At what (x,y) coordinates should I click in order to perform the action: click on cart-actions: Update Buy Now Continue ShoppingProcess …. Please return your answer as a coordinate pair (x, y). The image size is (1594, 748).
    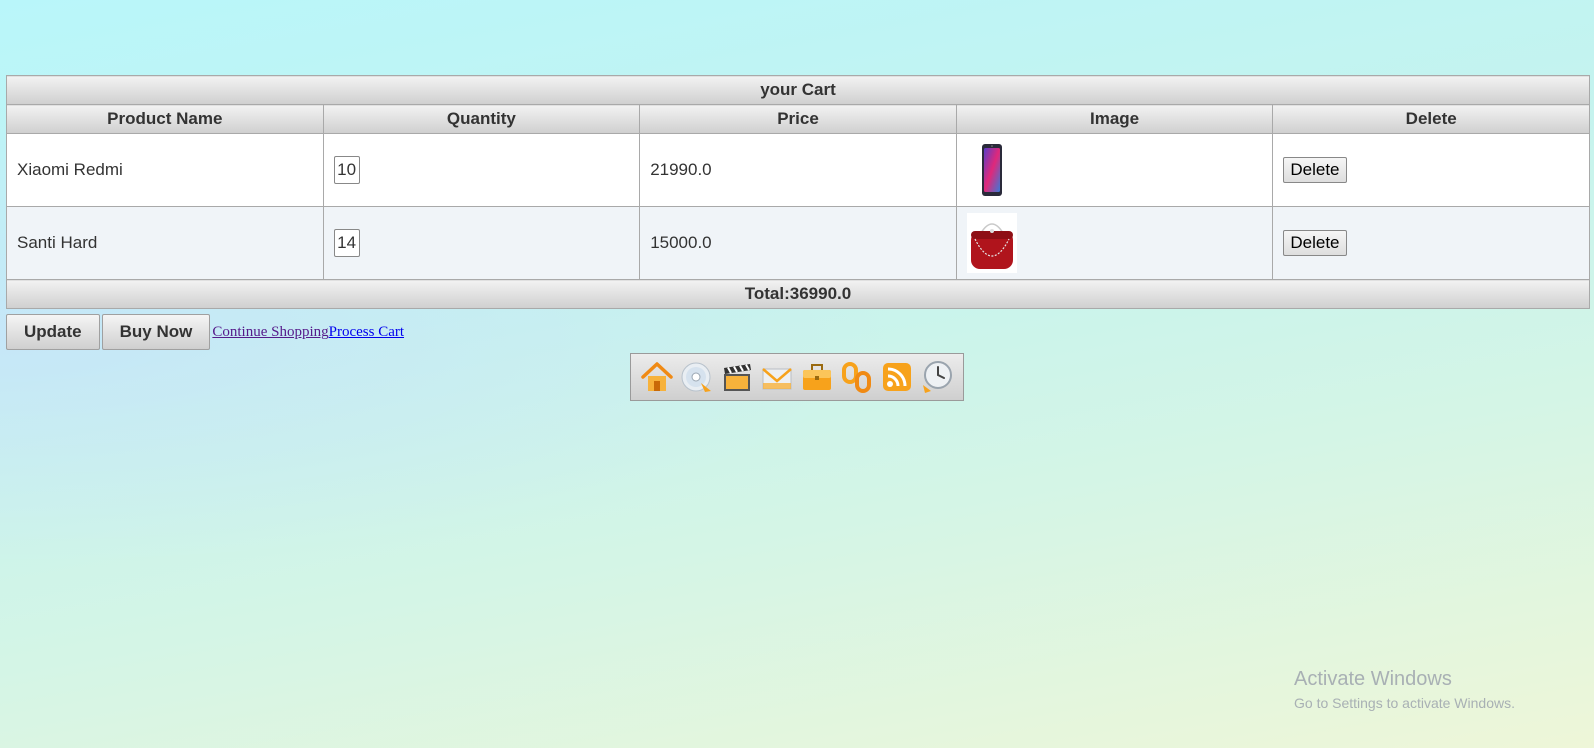
    Looking at the image, I should click on (205, 332).